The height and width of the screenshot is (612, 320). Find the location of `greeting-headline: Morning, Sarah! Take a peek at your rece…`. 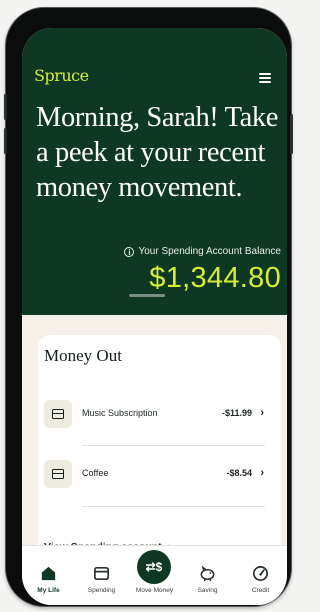

greeting-headline: Morning, Sarah! Take a peek at your rece… is located at coordinates (157, 152).